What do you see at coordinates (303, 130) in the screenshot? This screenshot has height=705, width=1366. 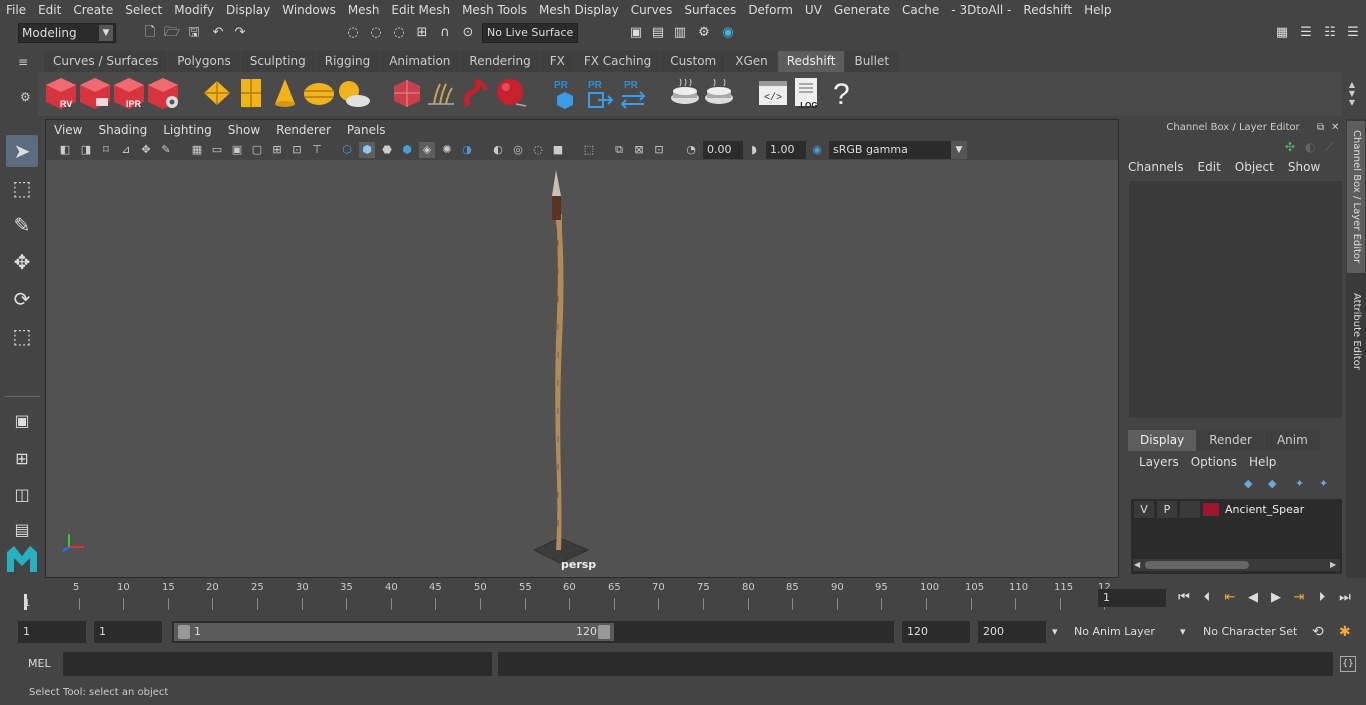 I see `viewport-menu-renderer: Renderer` at bounding box center [303, 130].